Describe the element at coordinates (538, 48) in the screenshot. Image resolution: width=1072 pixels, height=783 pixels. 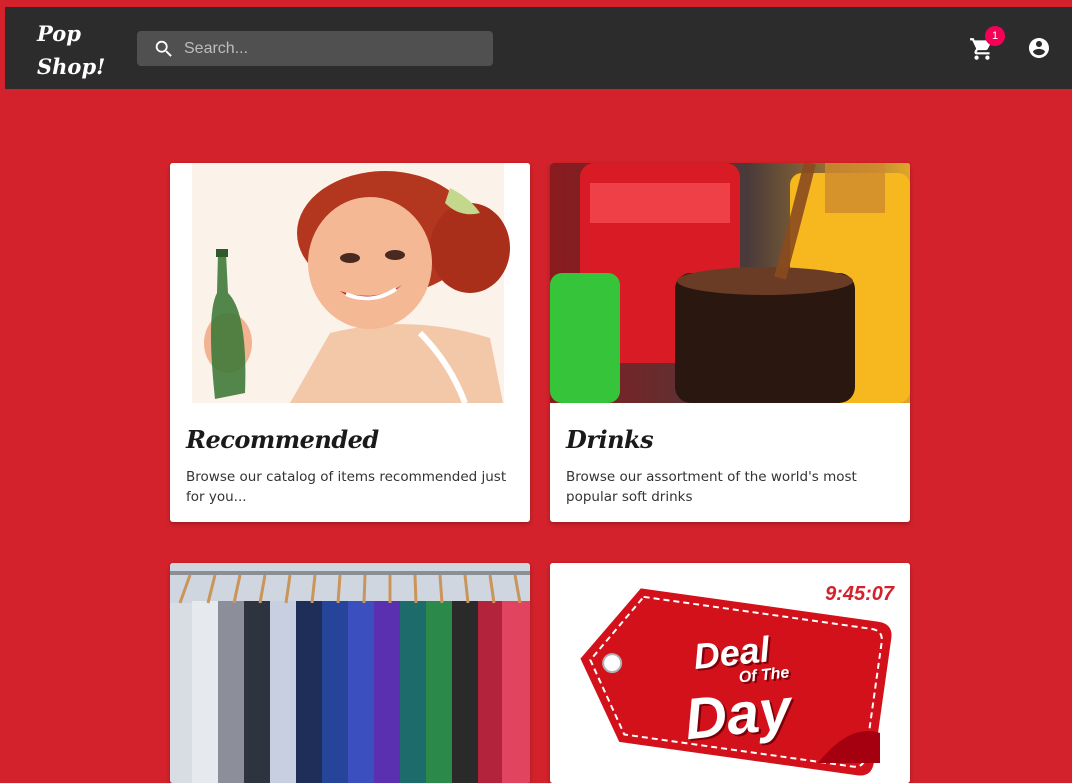
I see `app-bar: Pop Shop! 1` at that location.